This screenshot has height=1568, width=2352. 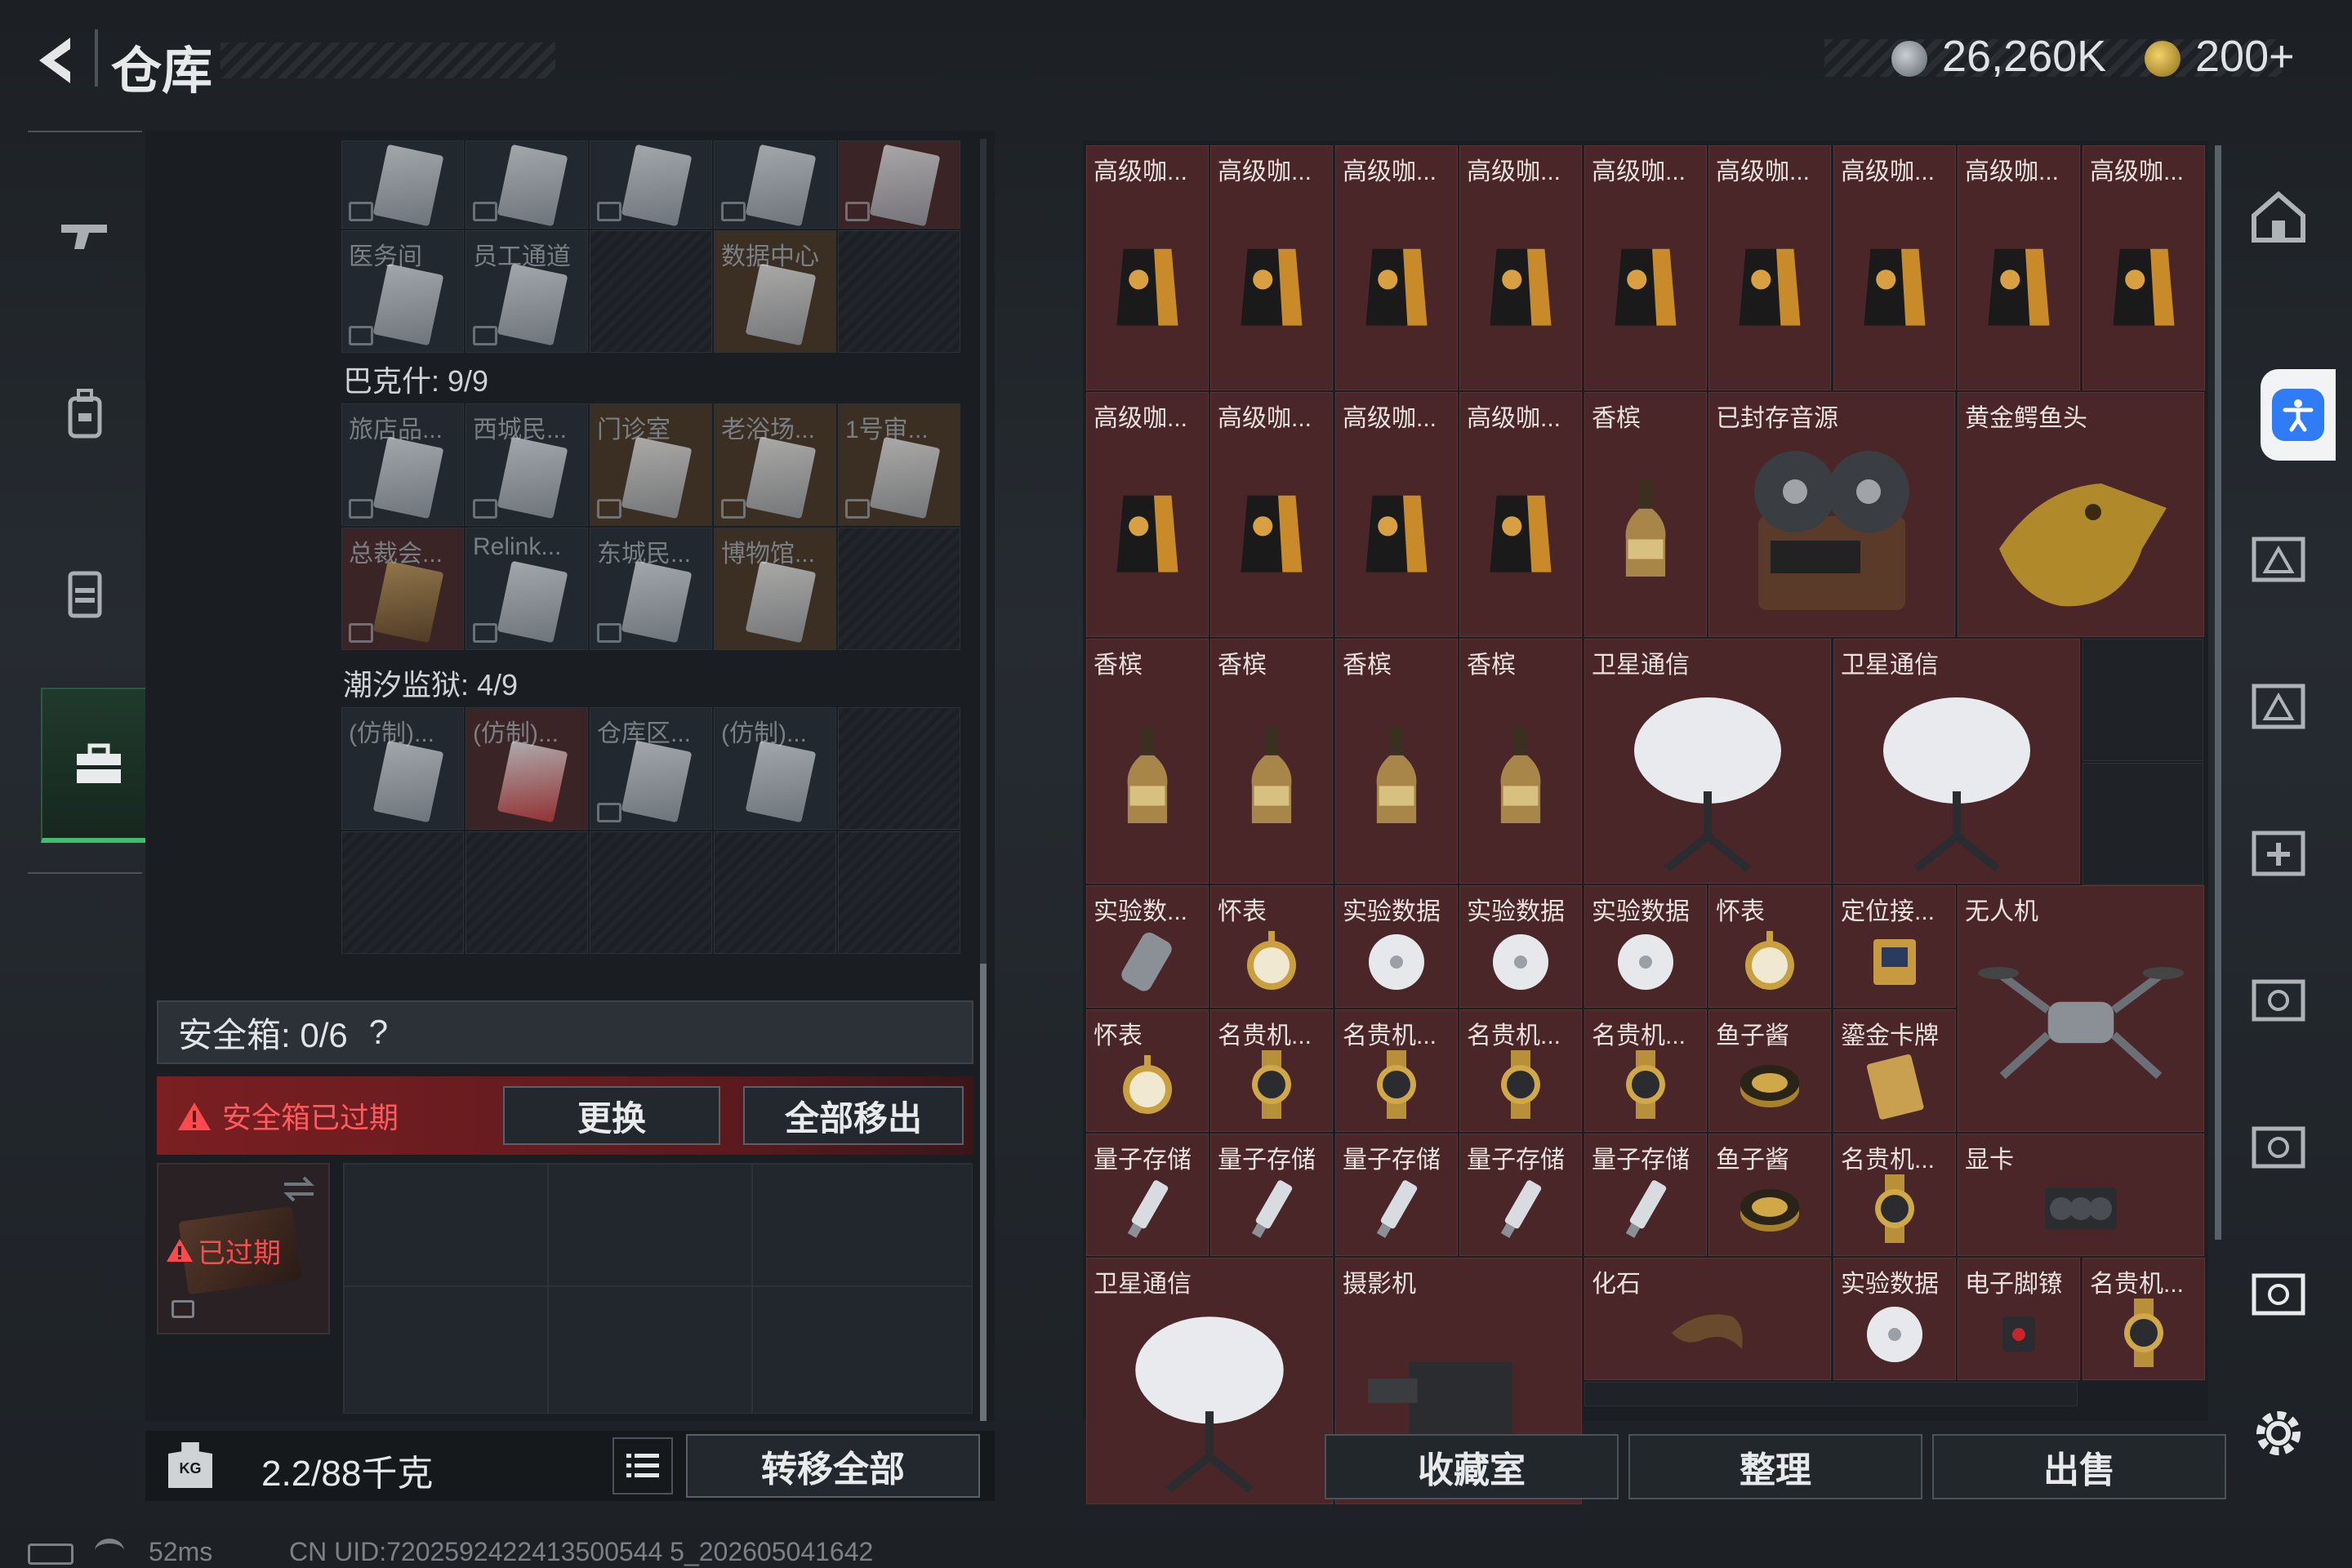 I want to click on key-card-slot: 医务间, so click(x=402, y=291).